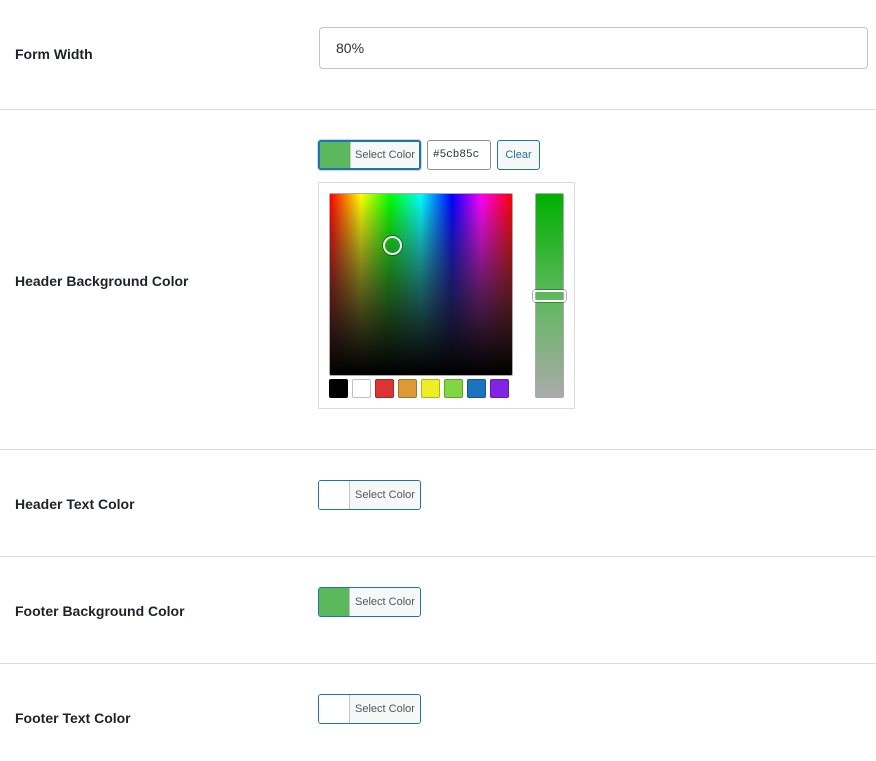 Image resolution: width=876 pixels, height=761 pixels. What do you see at coordinates (100, 611) in the screenshot?
I see `footer-bg-color-label: Footer Background Color` at bounding box center [100, 611].